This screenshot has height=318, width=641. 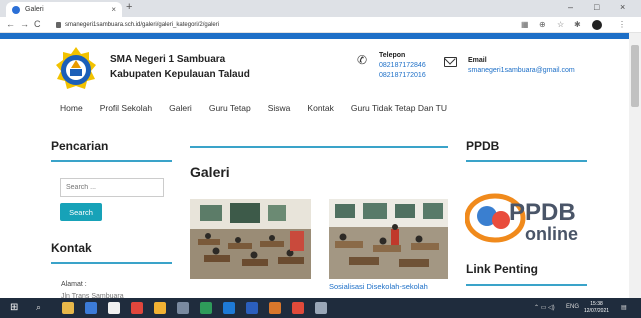 I want to click on search-title-underline, so click(x=111, y=161).